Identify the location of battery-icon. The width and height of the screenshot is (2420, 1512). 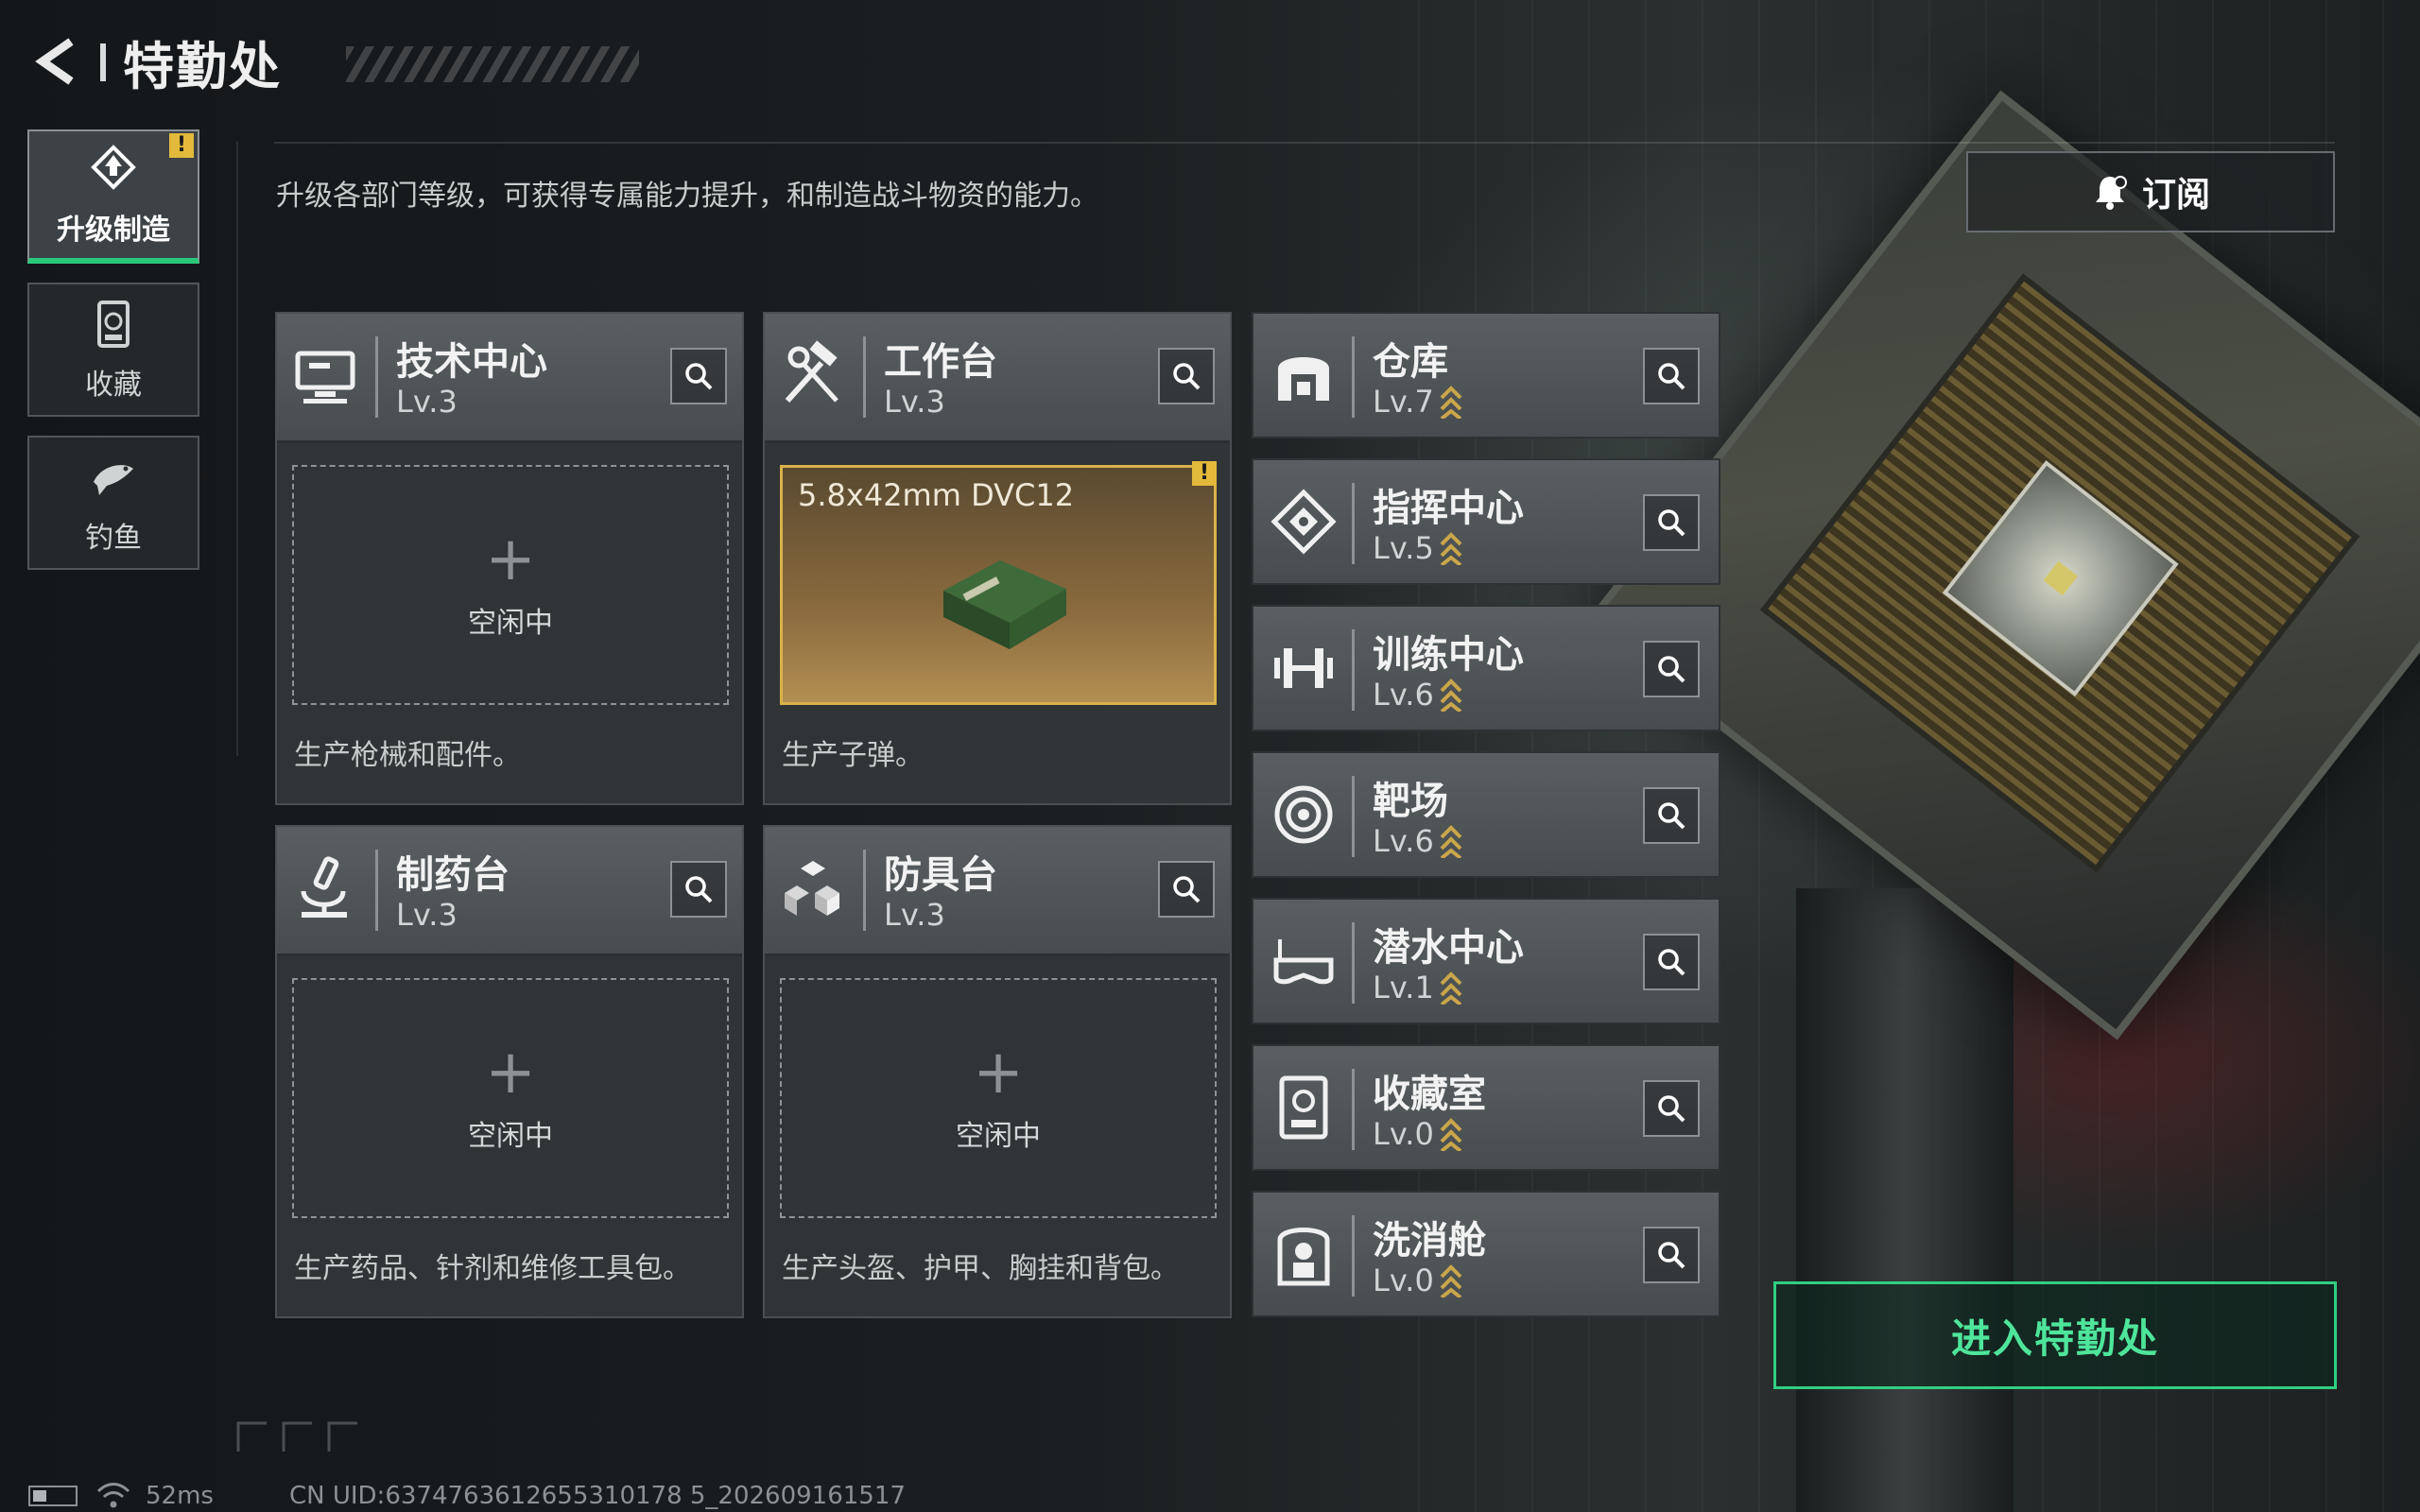
(53, 1496).